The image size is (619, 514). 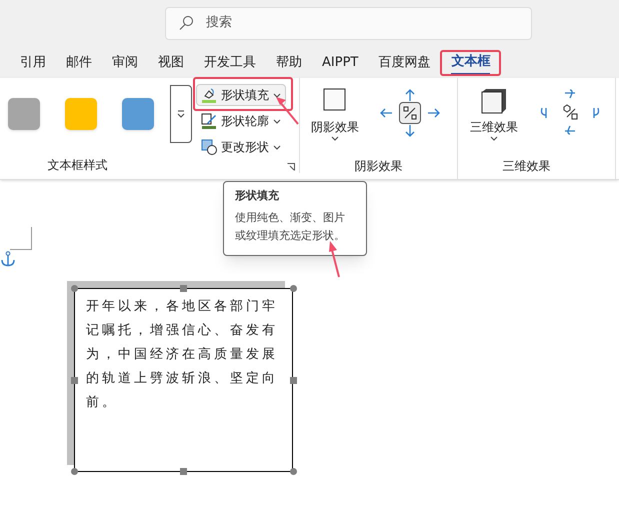 What do you see at coordinates (471, 63) in the screenshot?
I see `ribbon-tab: 文本框` at bounding box center [471, 63].